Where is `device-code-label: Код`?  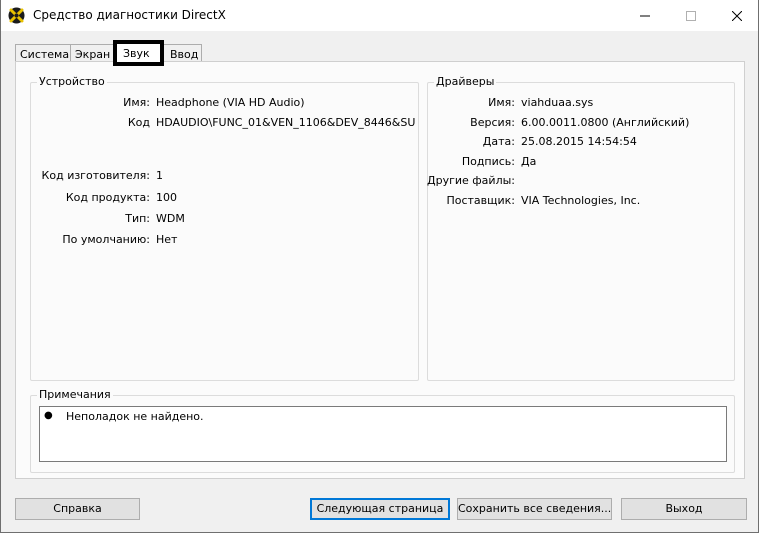
device-code-label: Код is located at coordinates (138, 122).